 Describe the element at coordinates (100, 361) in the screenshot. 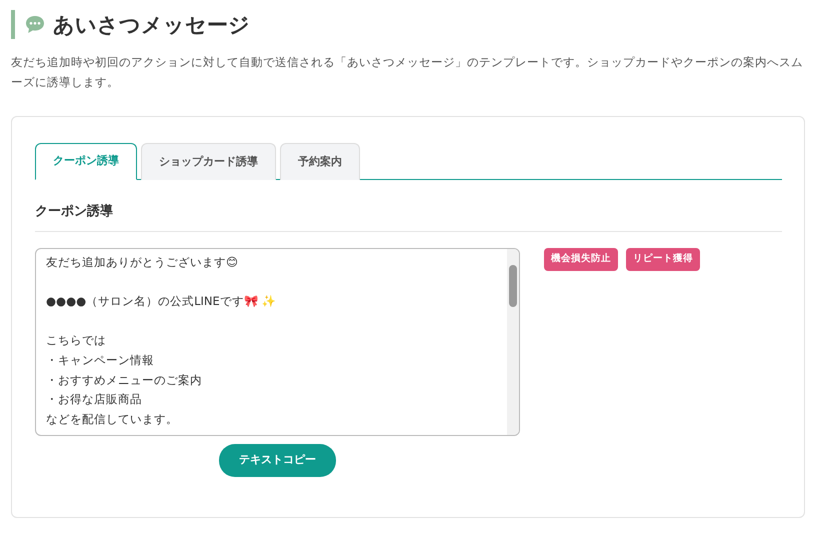

I see `message-line: ・キャンペーン情報` at that location.